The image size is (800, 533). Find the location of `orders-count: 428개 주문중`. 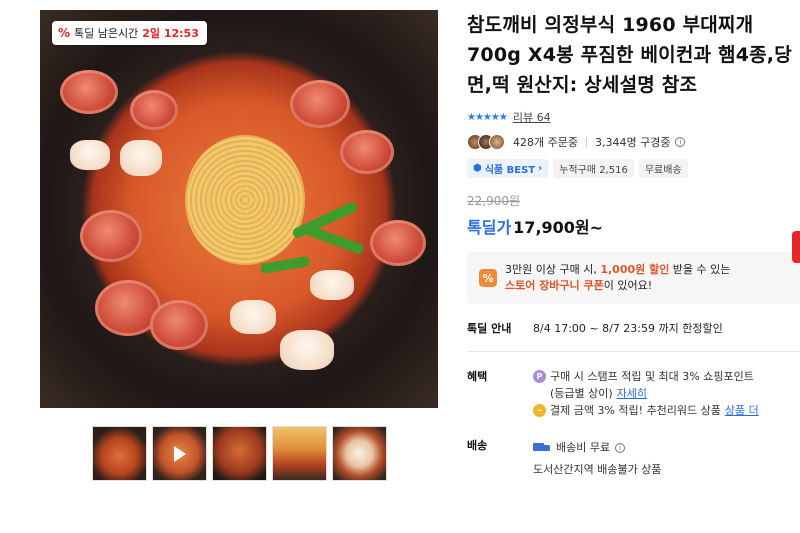

orders-count: 428개 주문중 is located at coordinates (545, 142).